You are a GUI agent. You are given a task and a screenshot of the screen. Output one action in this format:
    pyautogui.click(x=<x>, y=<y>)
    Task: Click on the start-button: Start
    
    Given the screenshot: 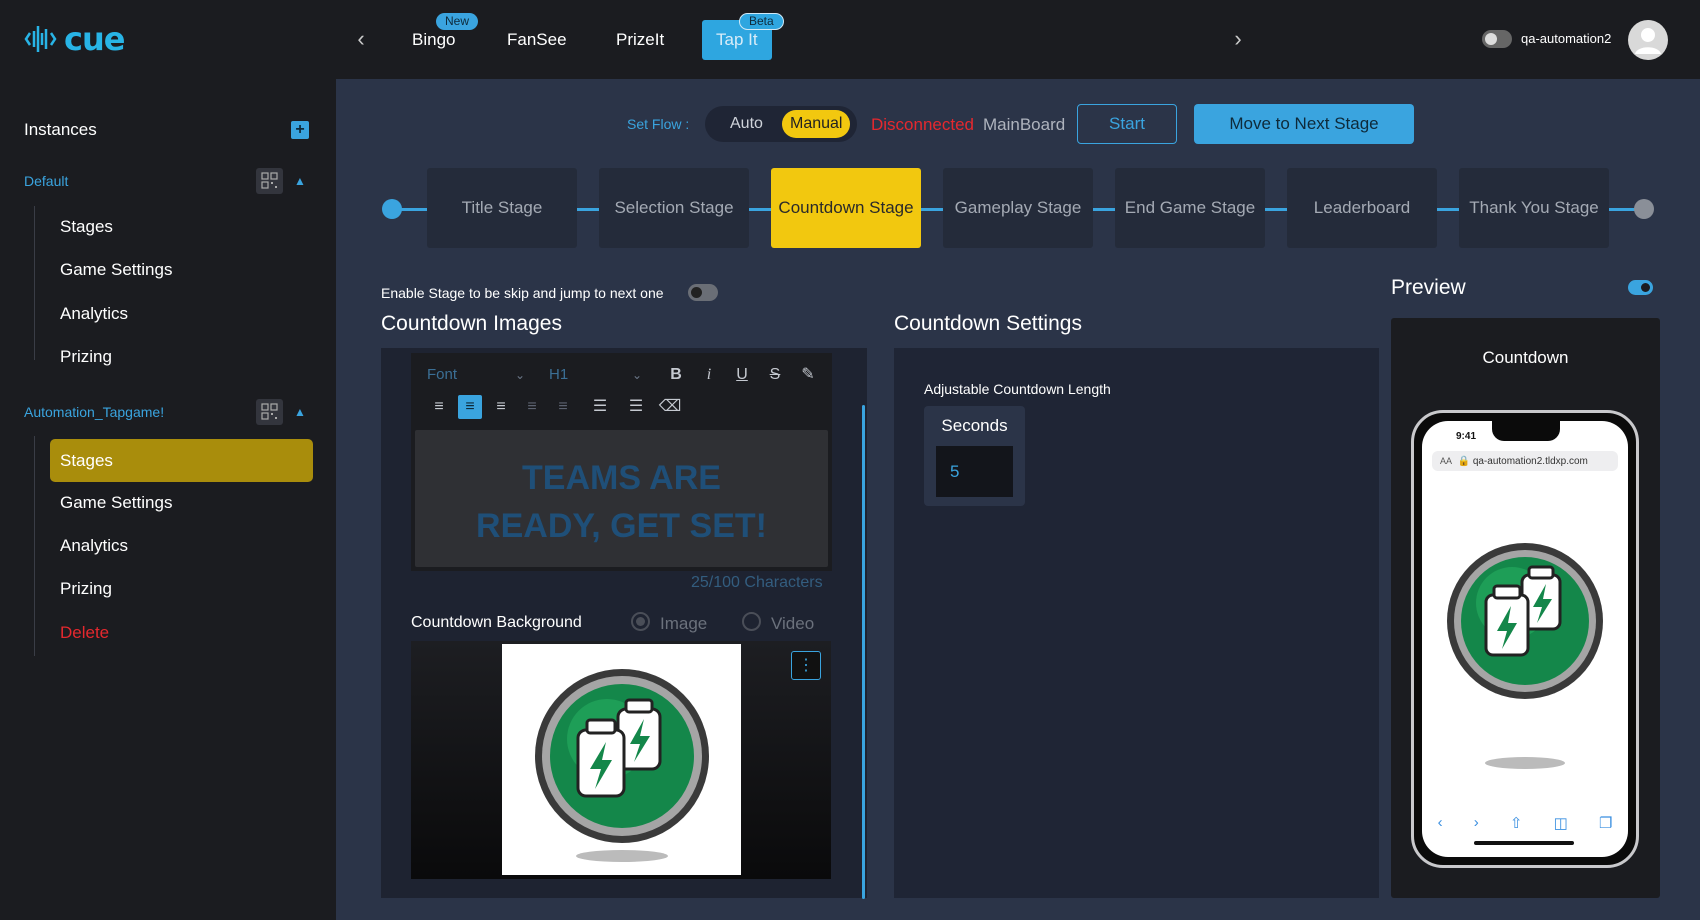 What is the action you would take?
    pyautogui.click(x=1127, y=124)
    